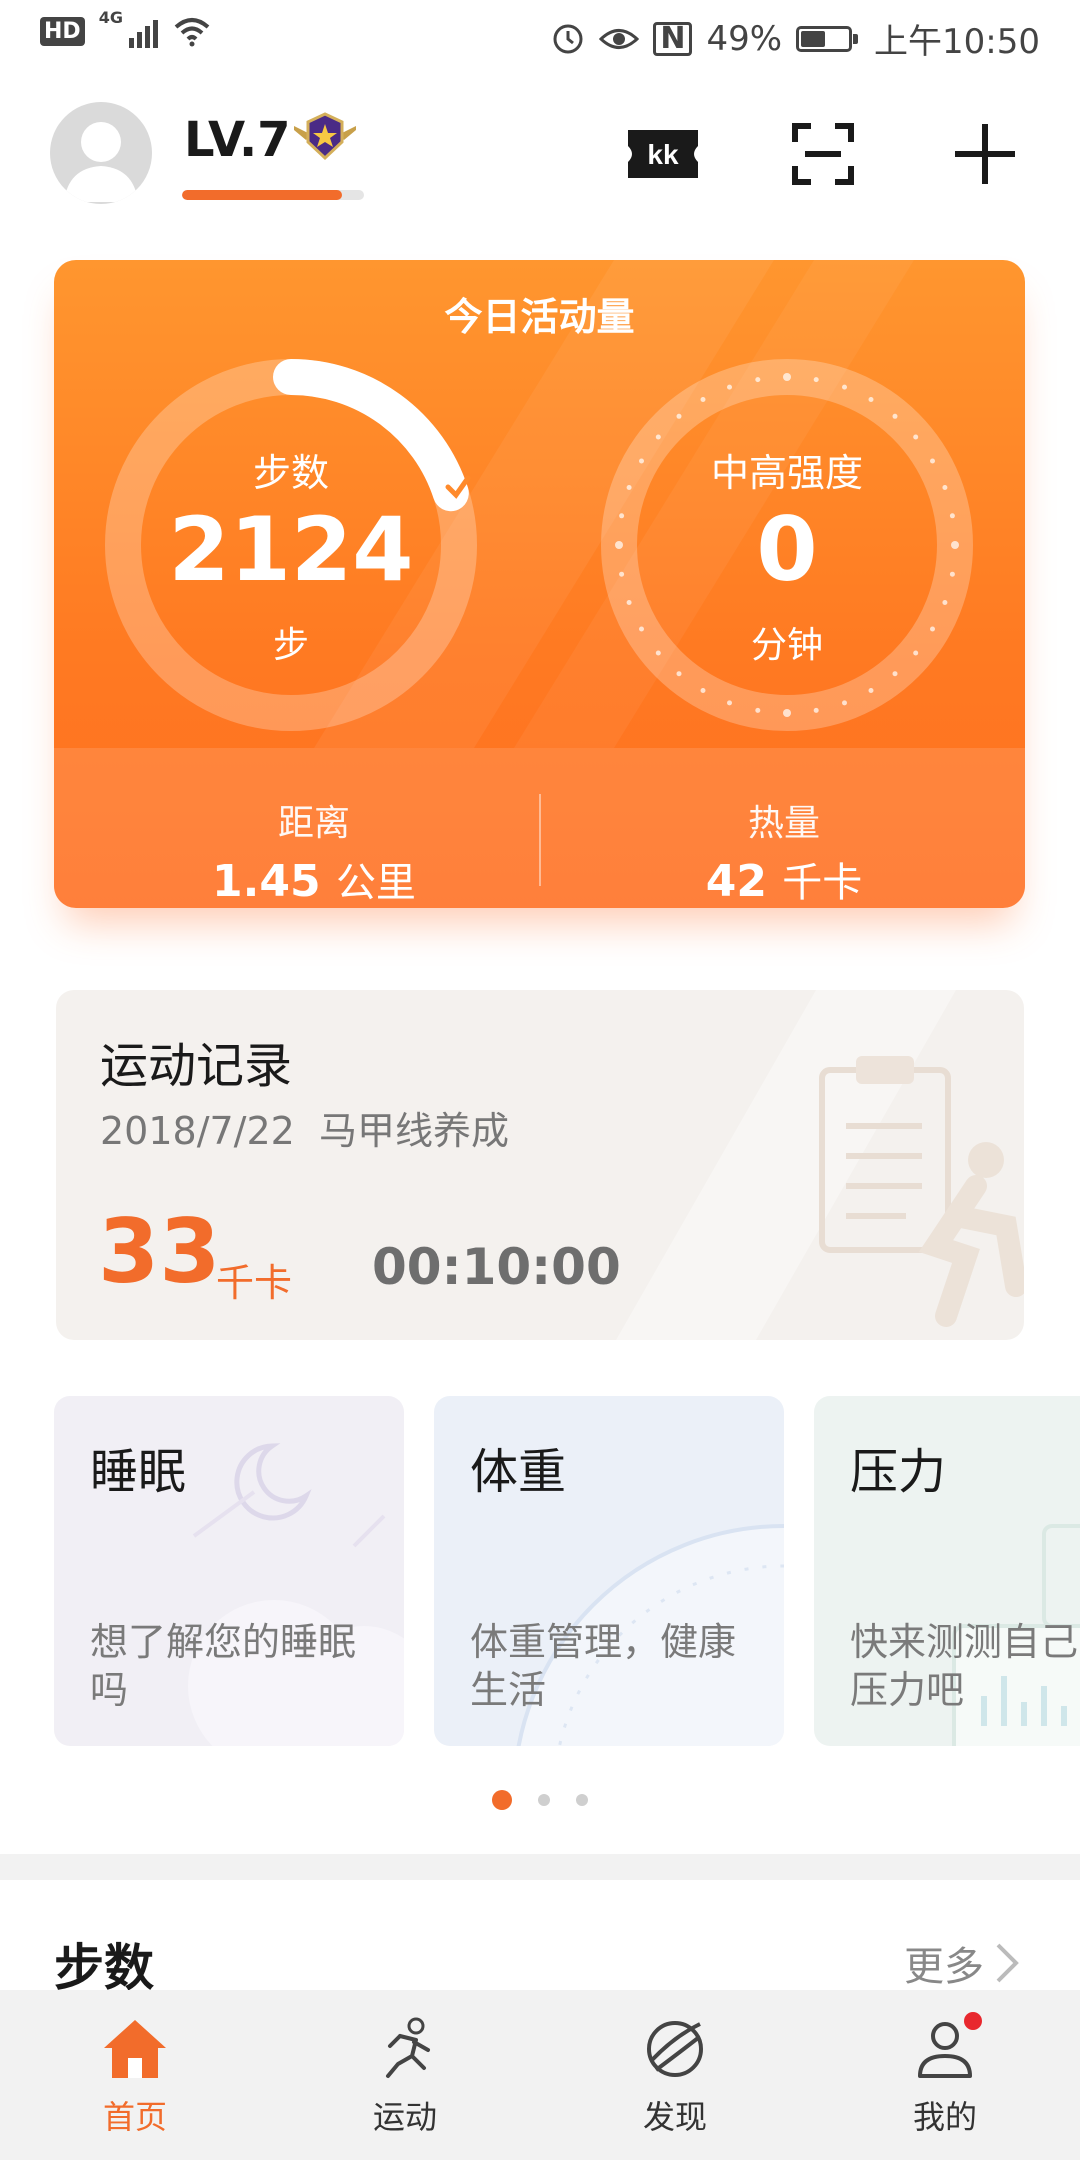  I want to click on tab-discover: 发现, so click(675, 2075).